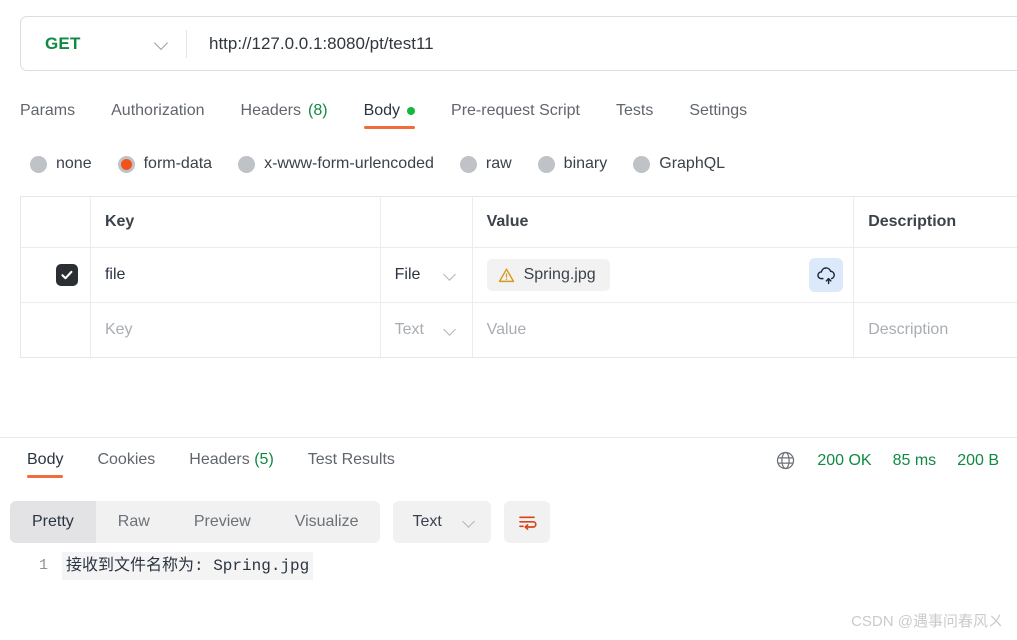 Image resolution: width=1017 pixels, height=640 pixels. Describe the element at coordinates (66, 275) in the screenshot. I see `checkbox-checked-icon` at that location.